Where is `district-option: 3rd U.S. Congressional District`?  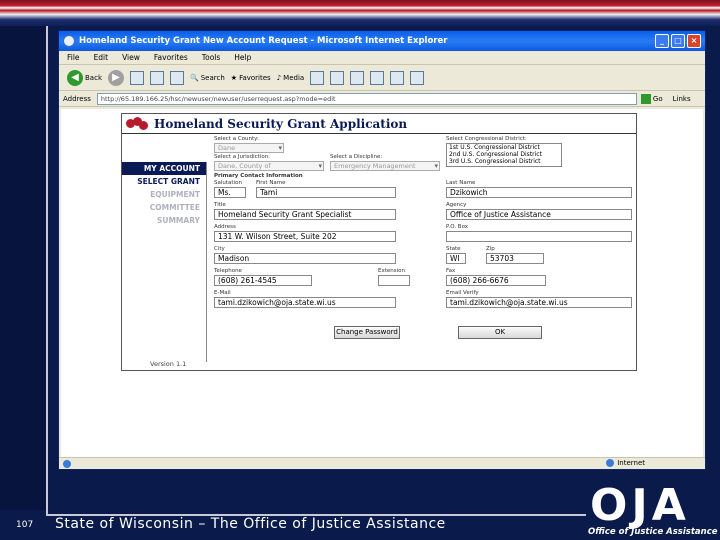
district-option: 3rd U.S. Congressional District is located at coordinates (505, 161).